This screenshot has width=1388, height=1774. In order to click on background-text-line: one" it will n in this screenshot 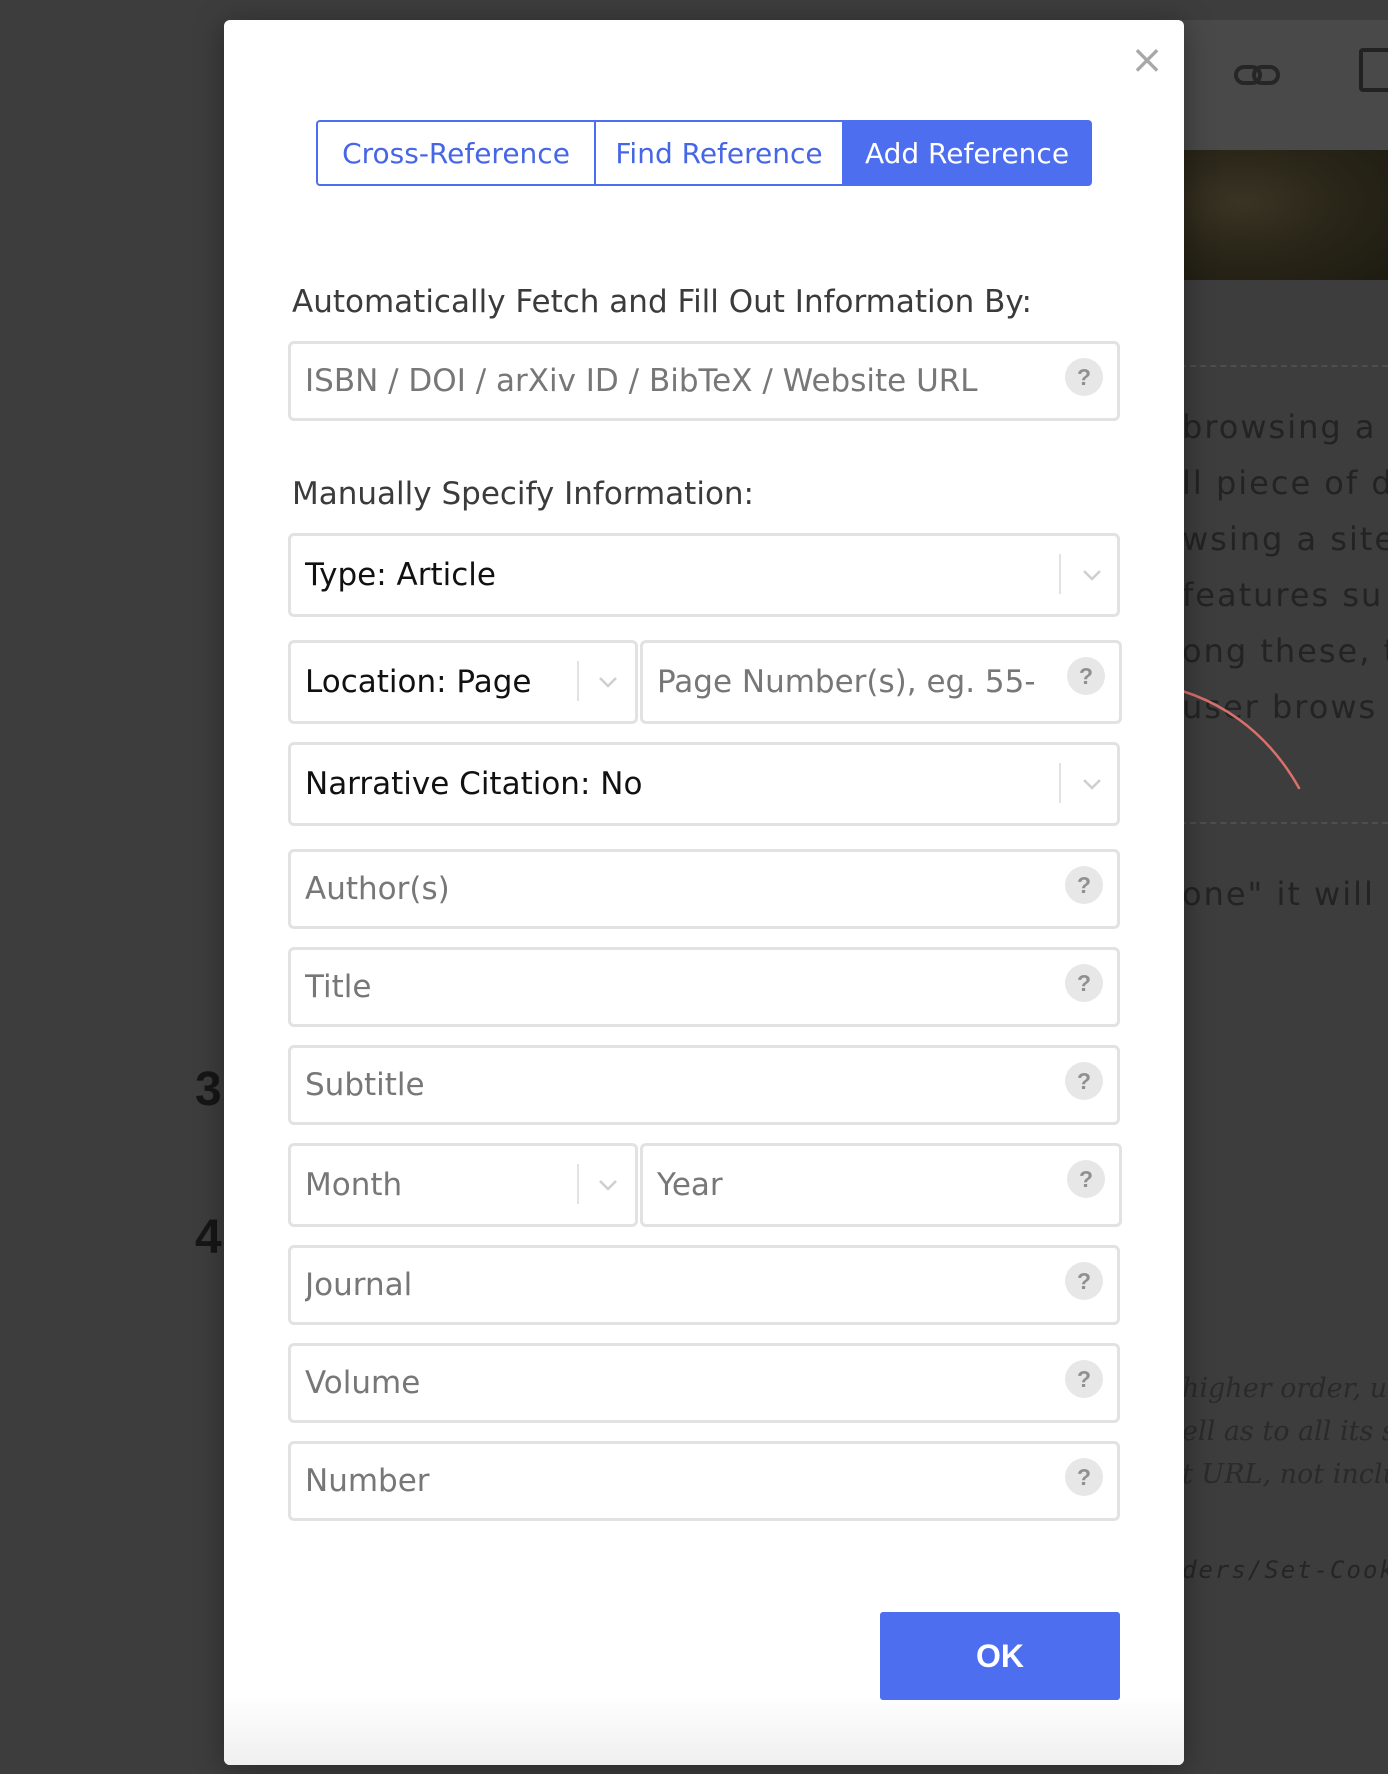, I will do `click(1285, 894)`.